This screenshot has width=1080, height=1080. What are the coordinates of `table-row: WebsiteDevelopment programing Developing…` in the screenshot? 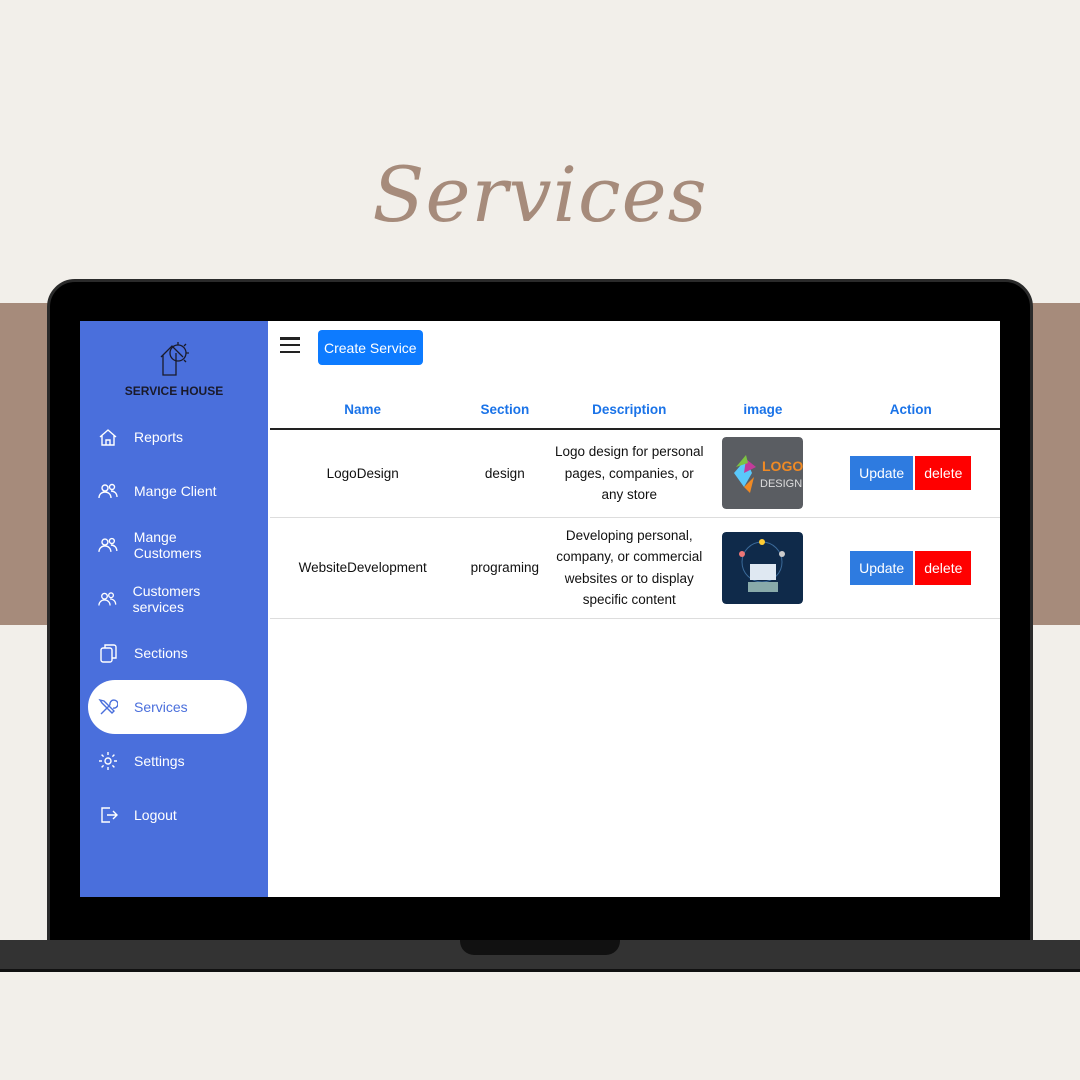 It's located at (635, 568).